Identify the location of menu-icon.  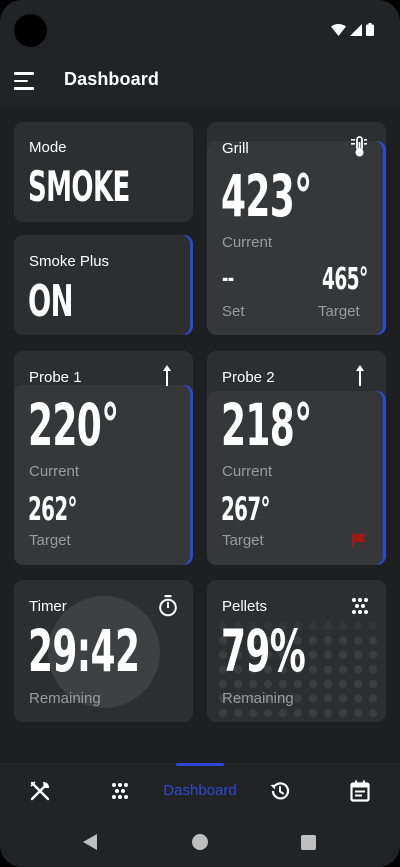
(27, 81).